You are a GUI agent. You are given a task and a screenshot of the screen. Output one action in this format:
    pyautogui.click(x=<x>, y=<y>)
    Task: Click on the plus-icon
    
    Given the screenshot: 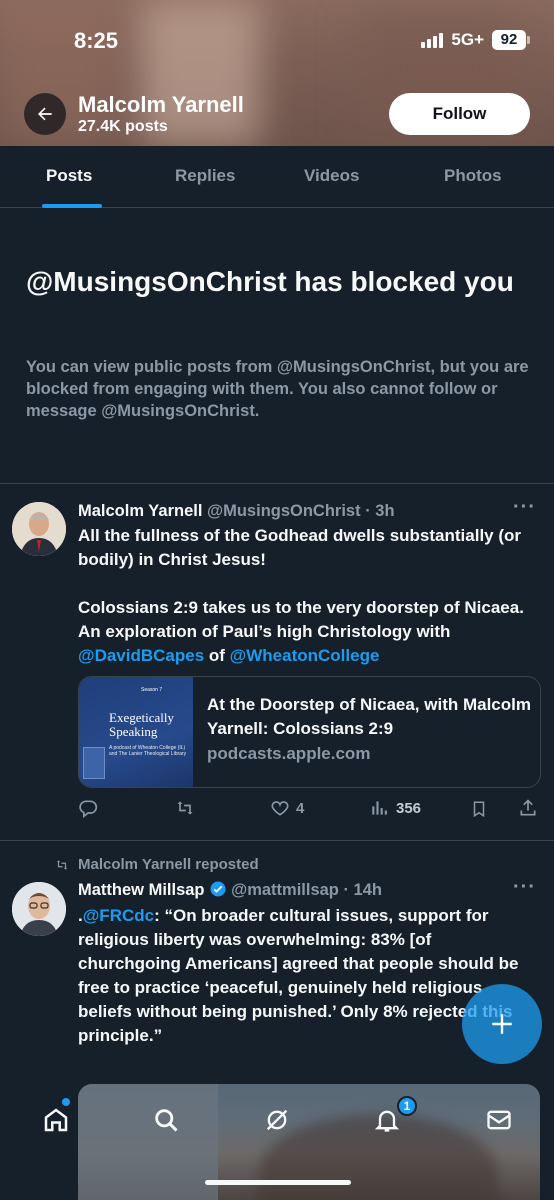 What is the action you would take?
    pyautogui.click(x=502, y=1024)
    